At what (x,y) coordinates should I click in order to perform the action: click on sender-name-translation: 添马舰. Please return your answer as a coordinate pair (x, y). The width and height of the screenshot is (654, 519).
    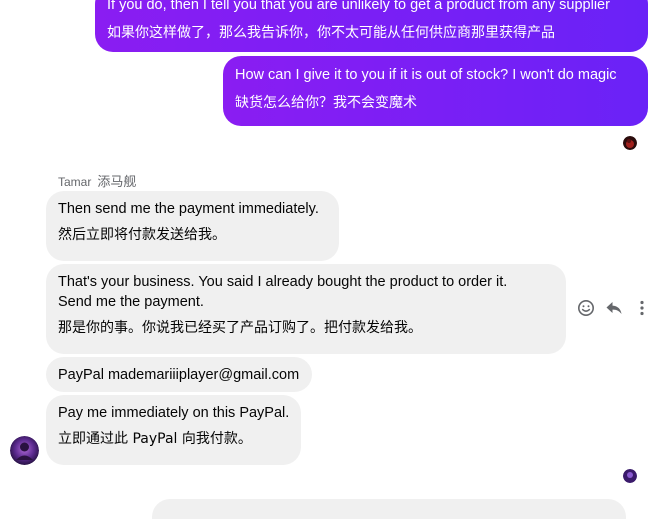
    Looking at the image, I should click on (117, 182).